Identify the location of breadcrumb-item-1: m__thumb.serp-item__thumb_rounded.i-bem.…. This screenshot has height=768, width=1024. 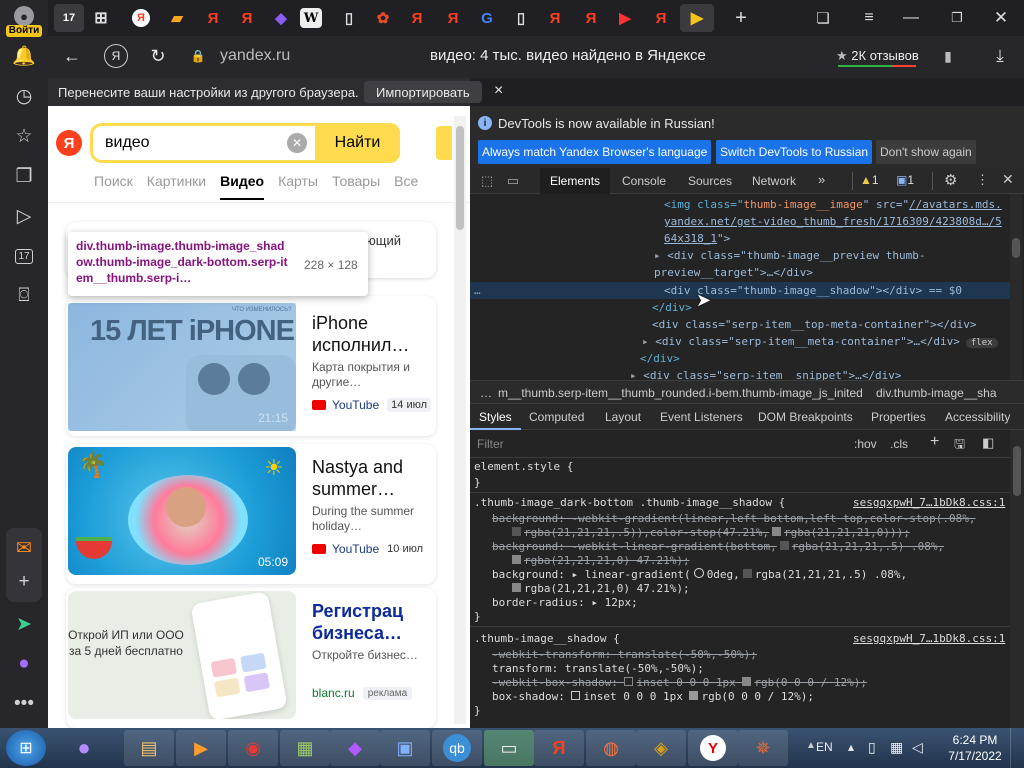
(680, 393).